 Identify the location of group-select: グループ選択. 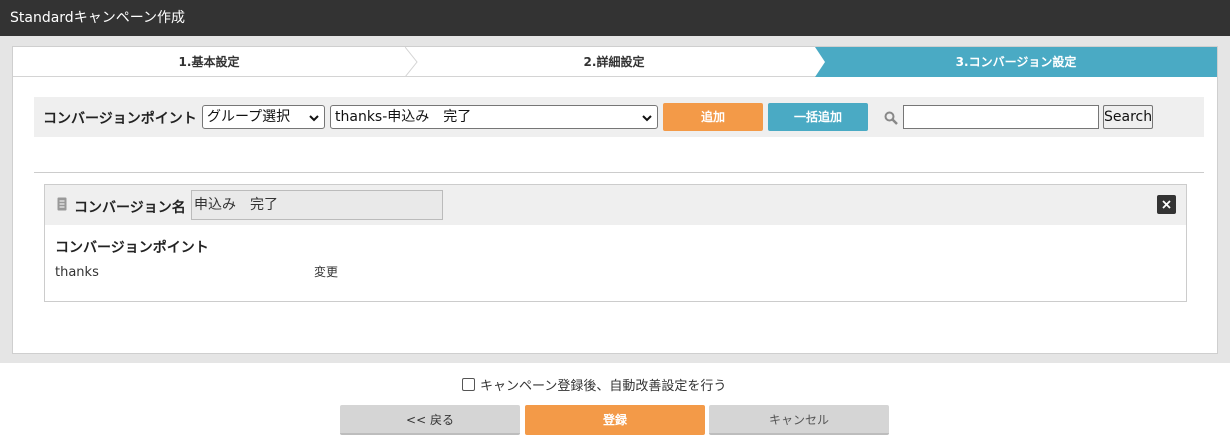
(263, 117).